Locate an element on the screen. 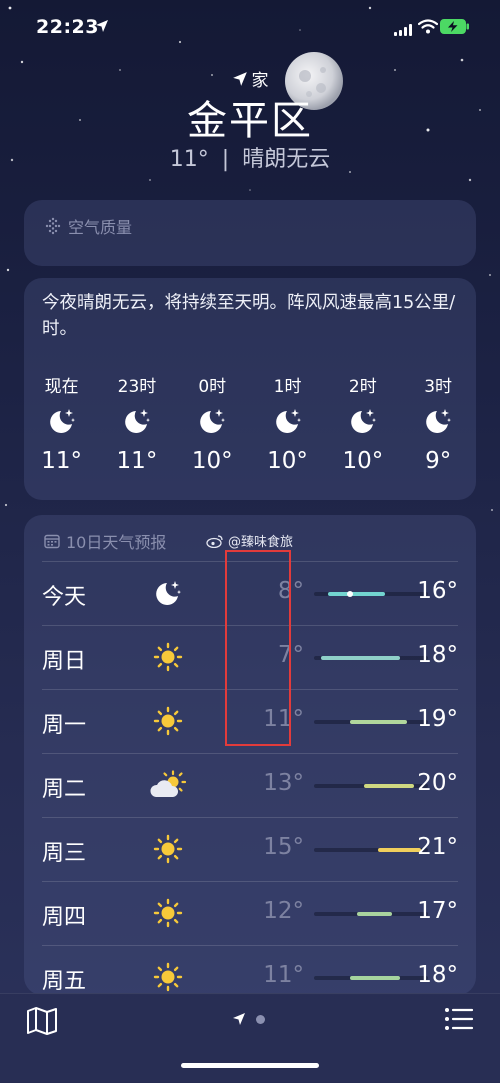 This screenshot has height=1083, width=500. hour-item: 23时 11° is located at coordinates (136, 423).